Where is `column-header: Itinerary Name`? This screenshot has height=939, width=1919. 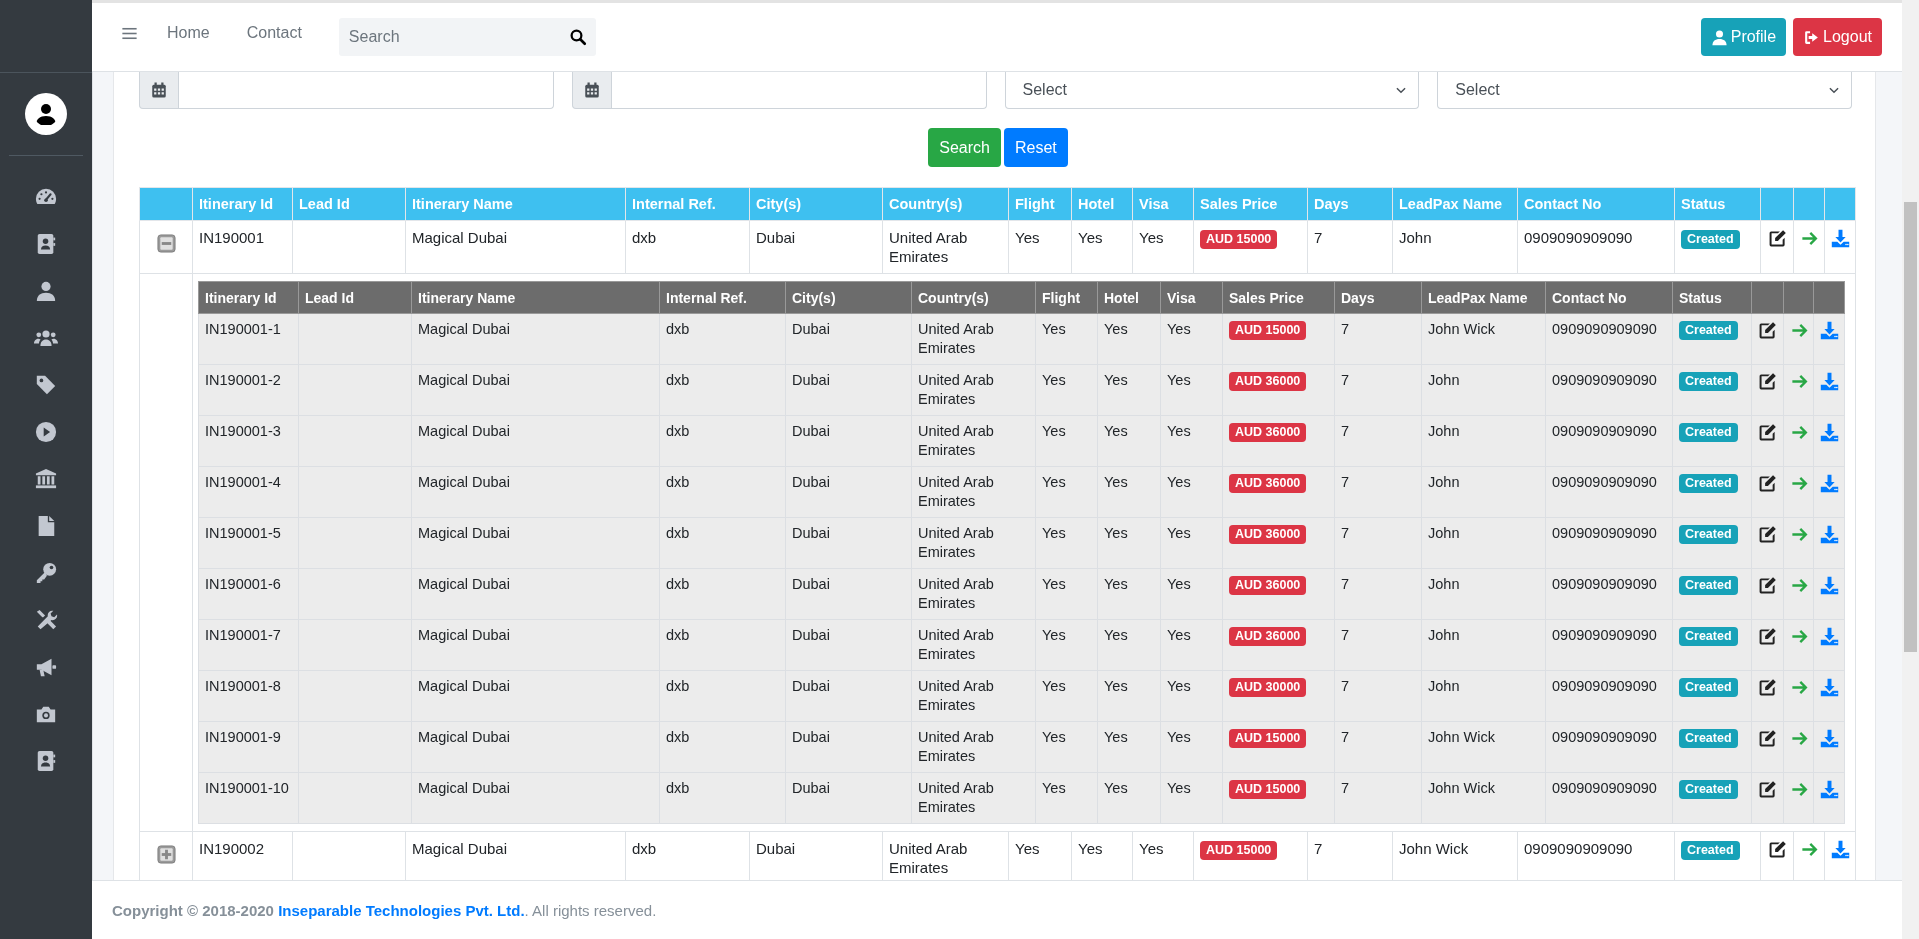
column-header: Itinerary Name is located at coordinates (535, 297).